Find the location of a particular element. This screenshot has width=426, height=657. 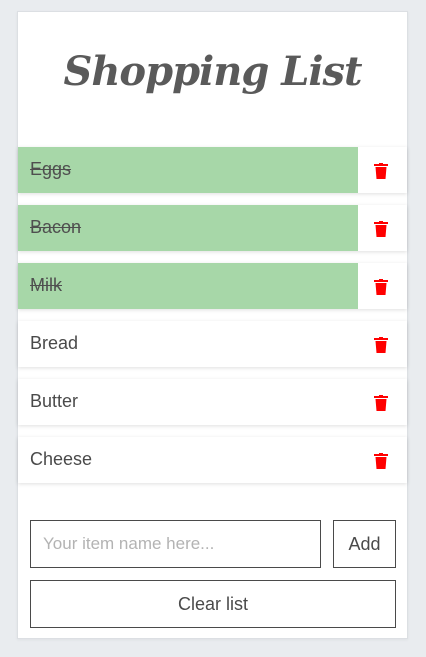

item-label-area: Bacon is located at coordinates (188, 228).